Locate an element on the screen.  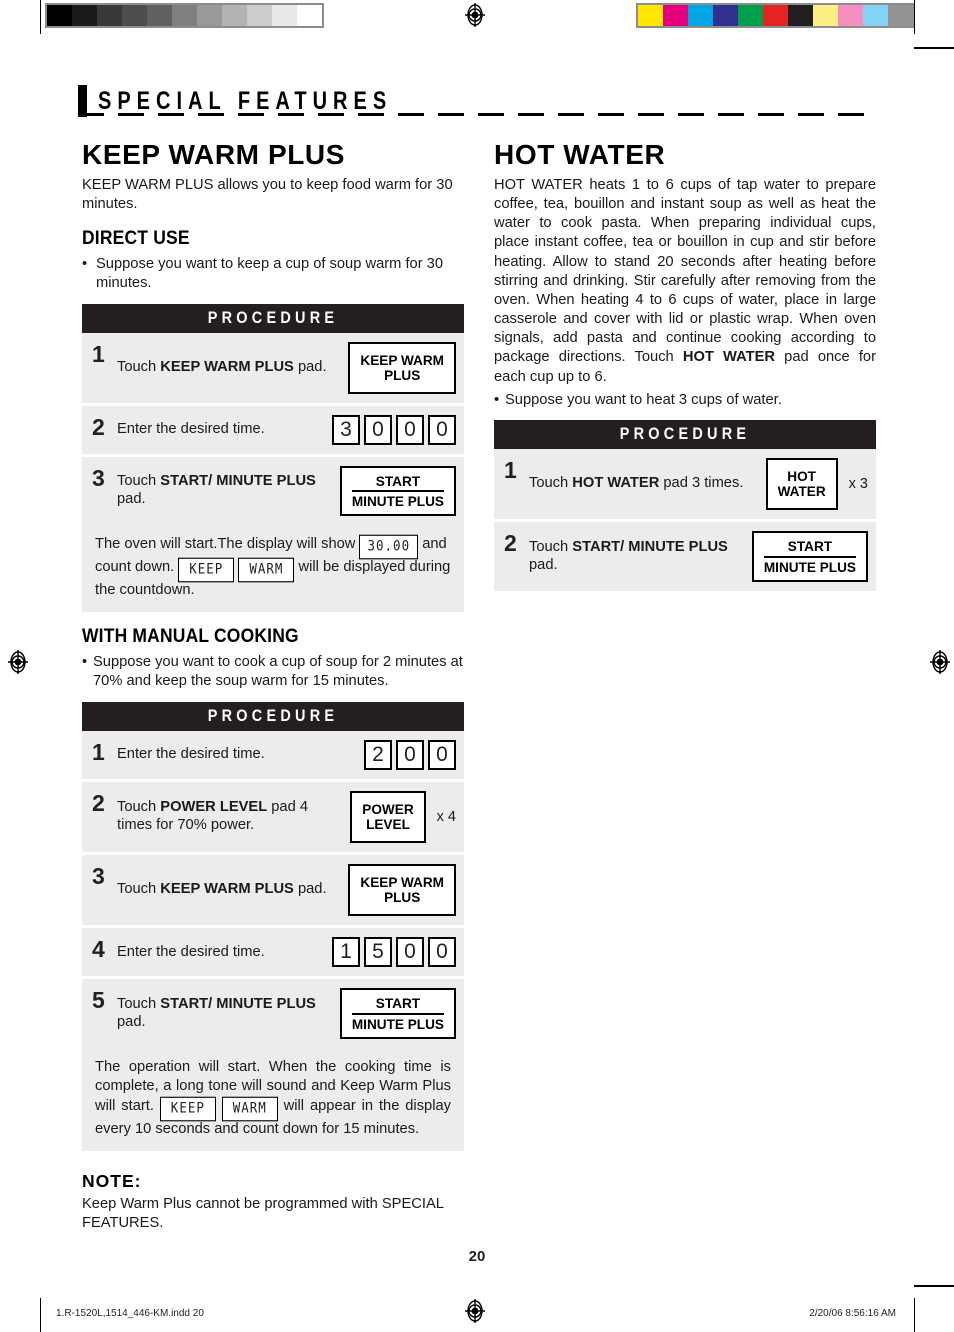
step-instruction: Touch START/ MINUTE PLUS pad. is located at coordinates (640, 557).